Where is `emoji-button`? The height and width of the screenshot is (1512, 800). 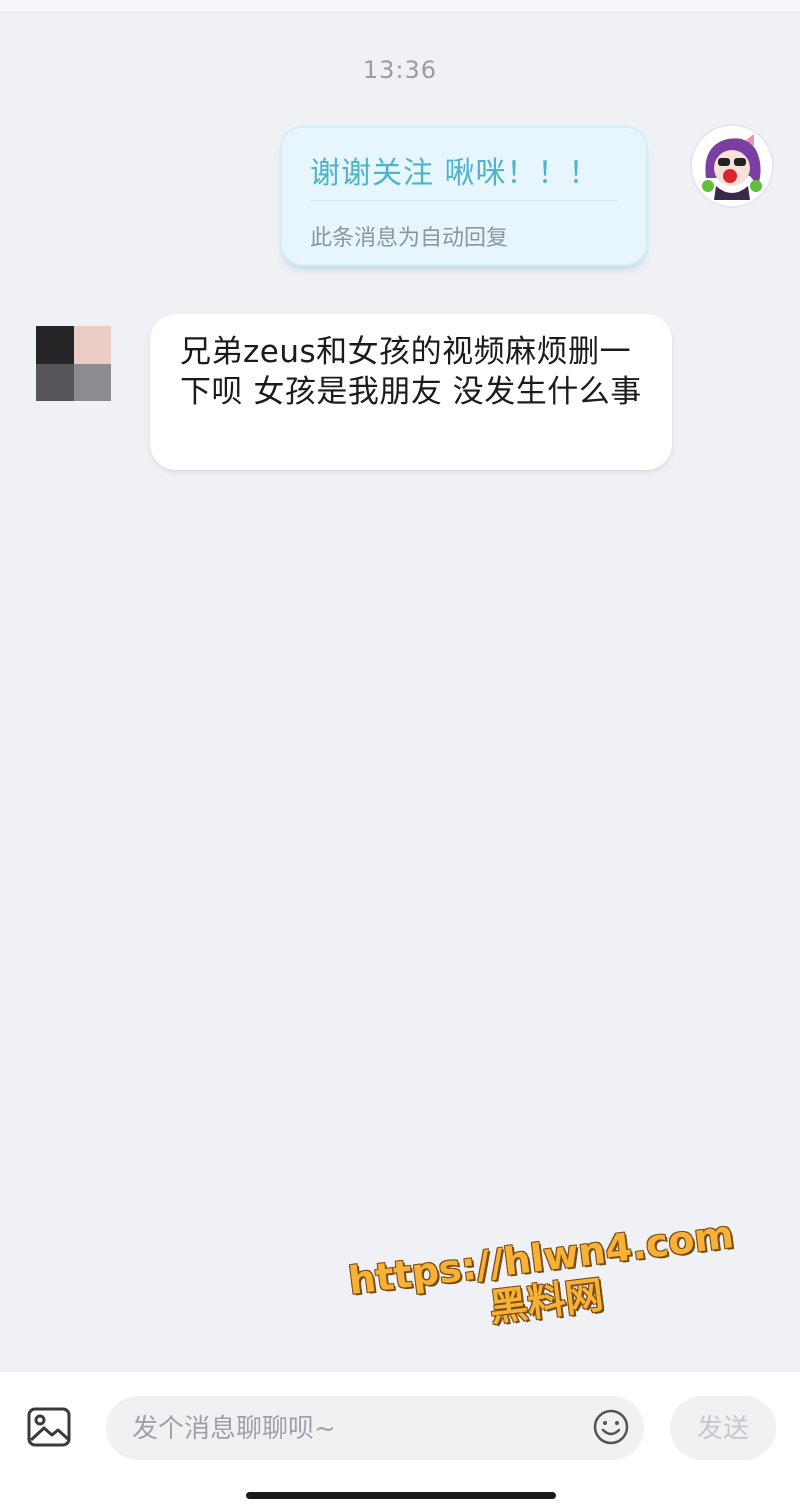
emoji-button is located at coordinates (611, 1427).